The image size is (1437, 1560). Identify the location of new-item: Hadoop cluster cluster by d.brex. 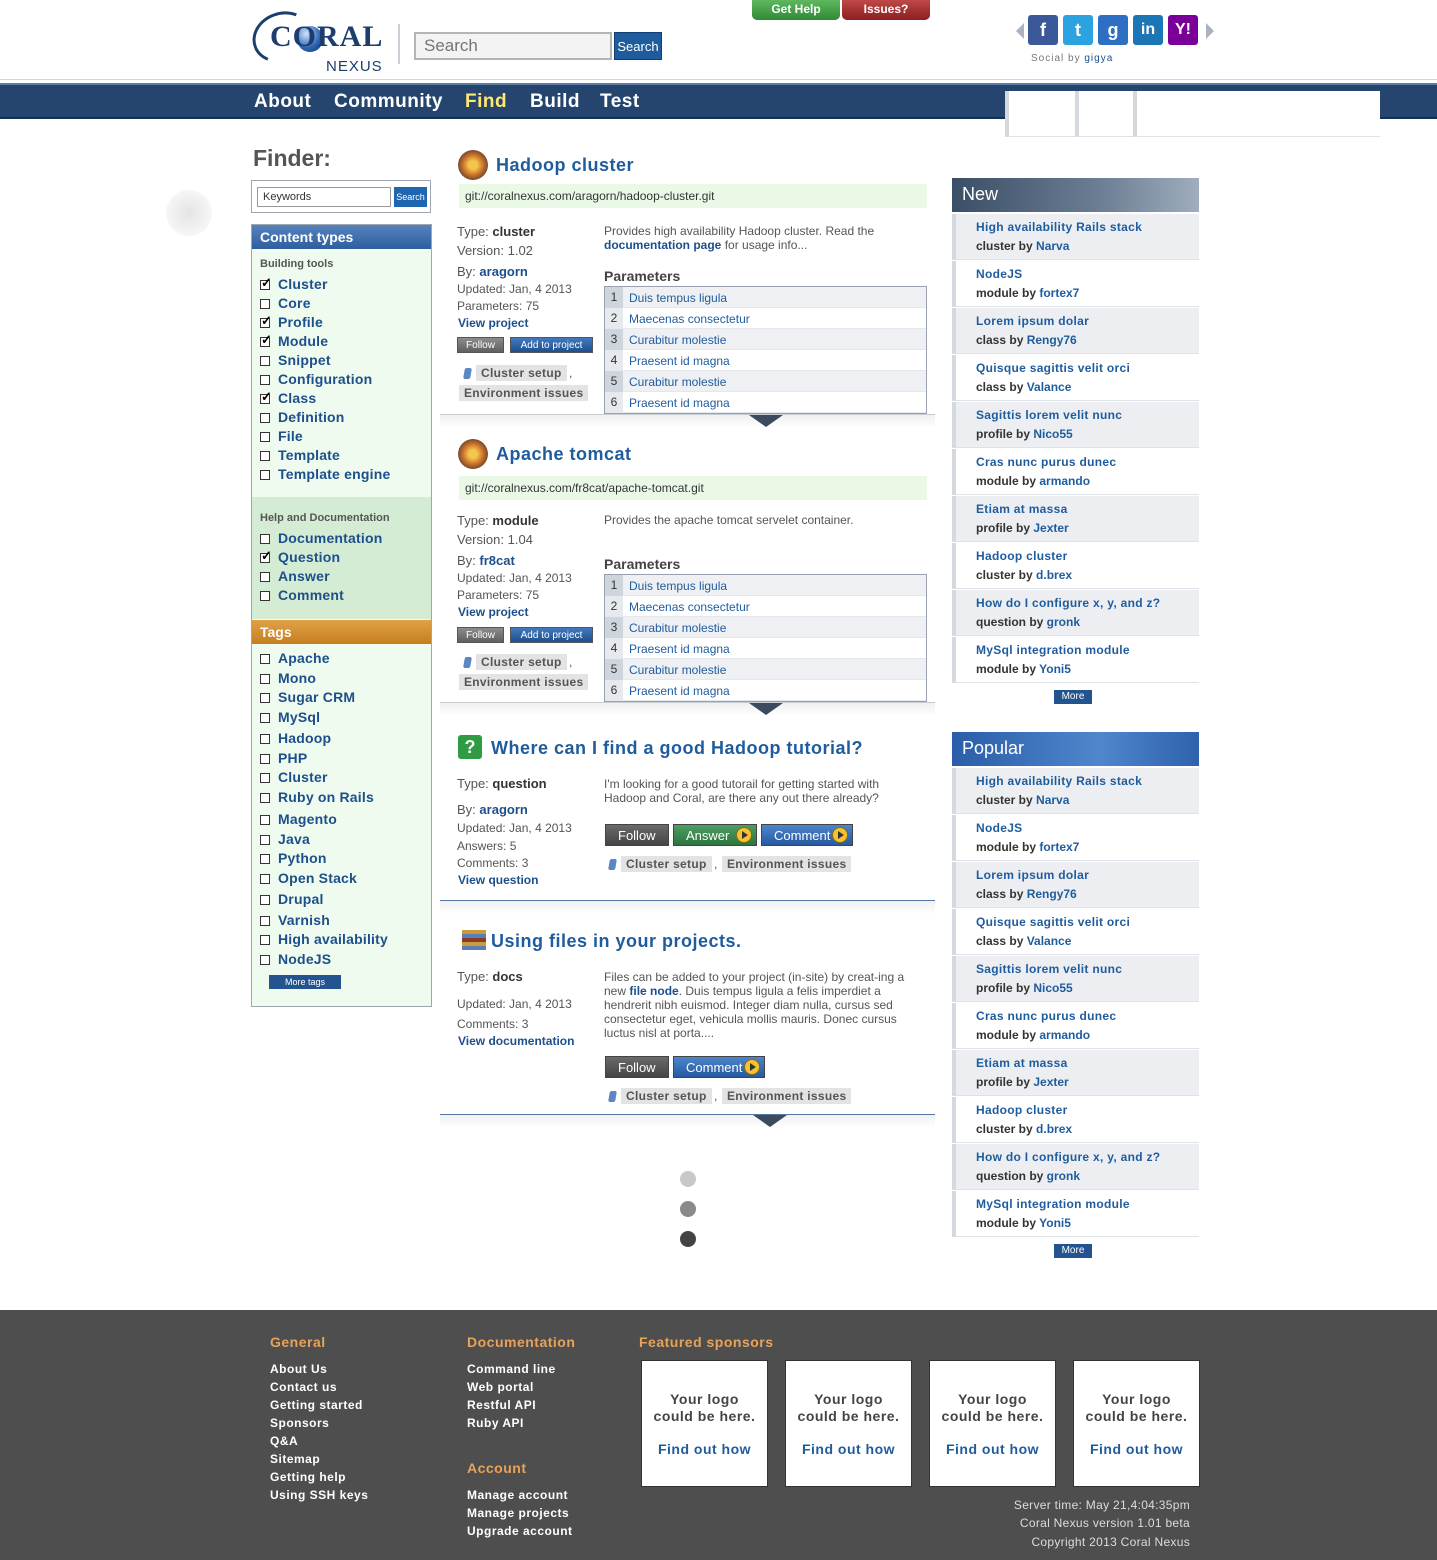
(1075, 566).